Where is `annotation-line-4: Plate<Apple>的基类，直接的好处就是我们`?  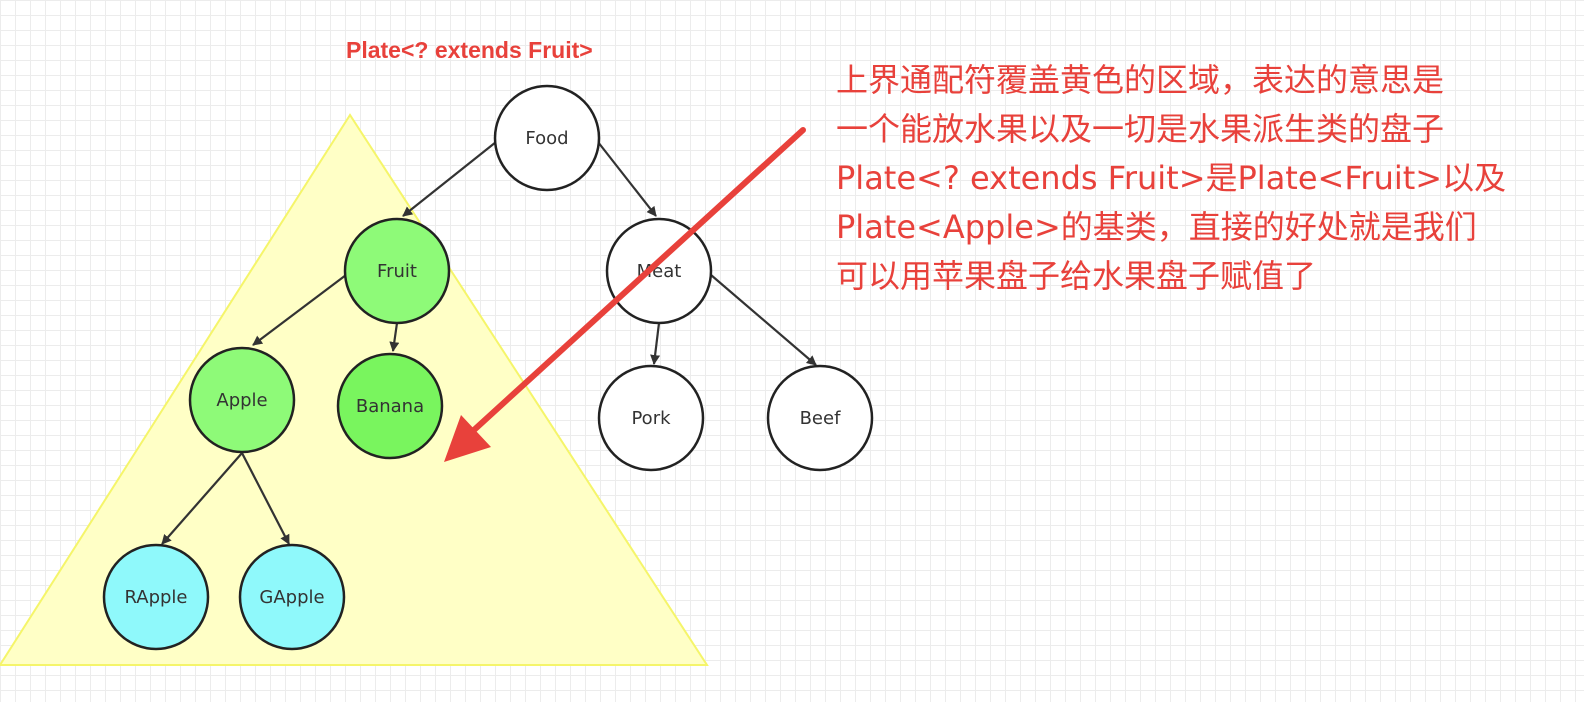 annotation-line-4: Plate<Apple>的基类，直接的好处就是我们 is located at coordinates (1156, 227).